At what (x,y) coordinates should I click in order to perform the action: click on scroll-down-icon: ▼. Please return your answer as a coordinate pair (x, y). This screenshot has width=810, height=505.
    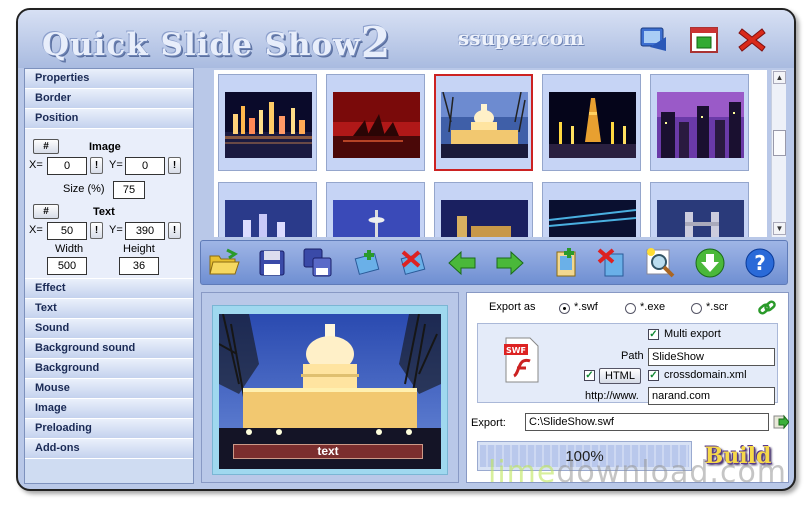
    Looking at the image, I should click on (779, 228).